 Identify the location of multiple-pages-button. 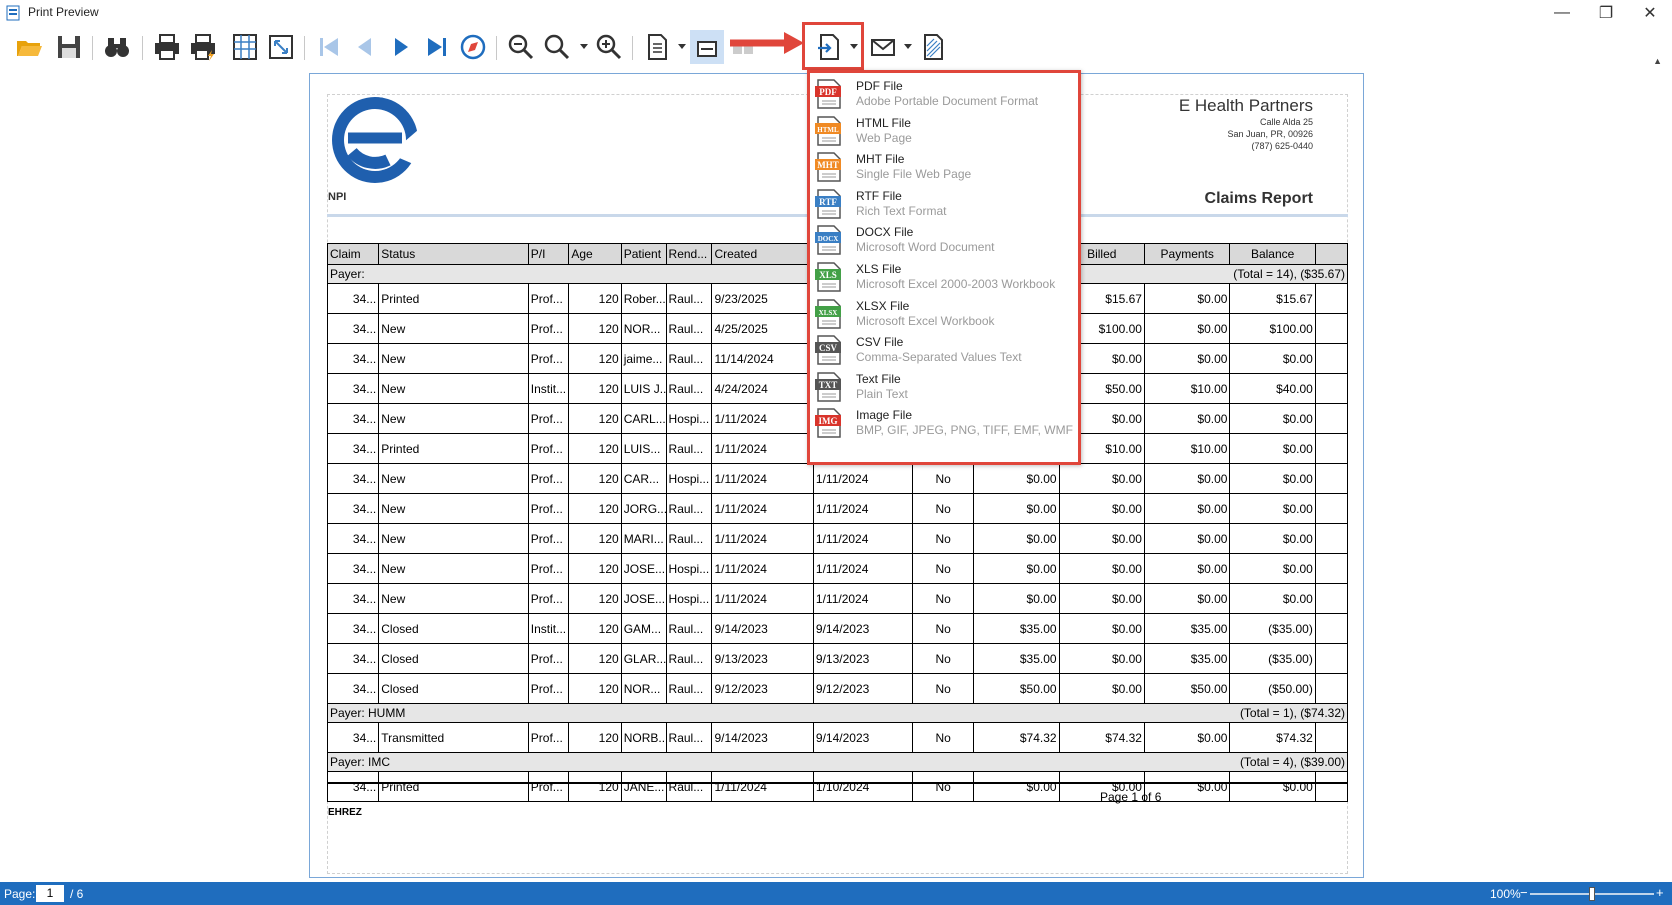
(707, 47).